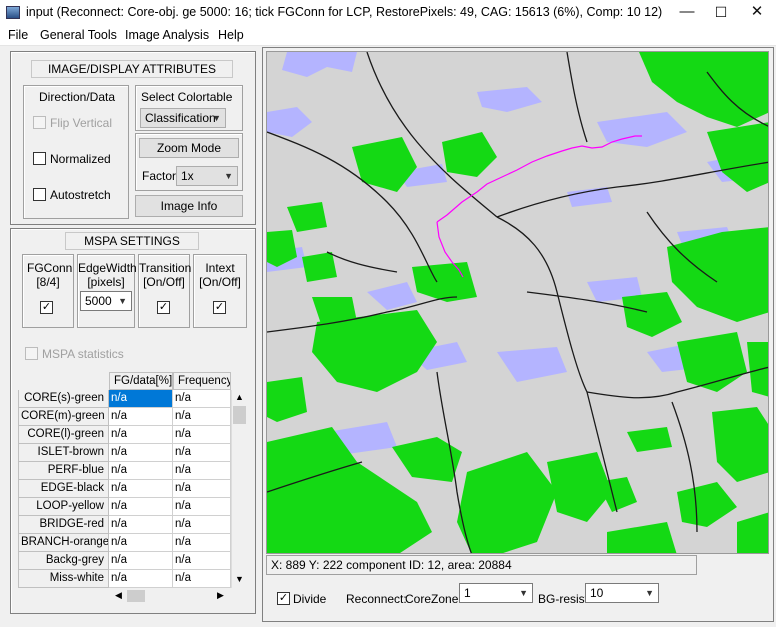 The height and width of the screenshot is (627, 776). I want to click on divide-checkbox: ✓, so click(283, 598).